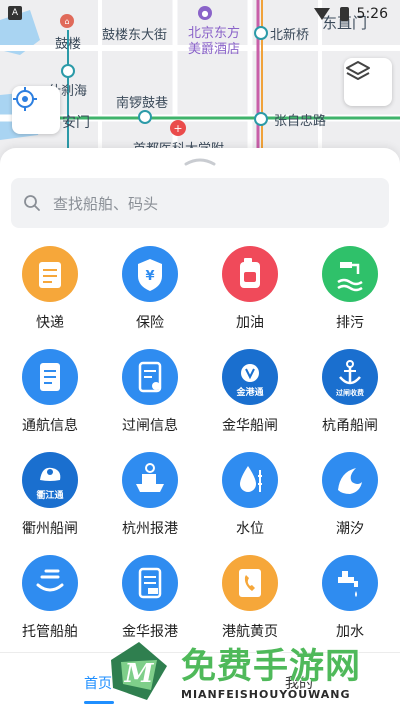 Image resolution: width=400 pixels, height=710 pixels. I want to click on service-label: 杭州报港, so click(150, 529).